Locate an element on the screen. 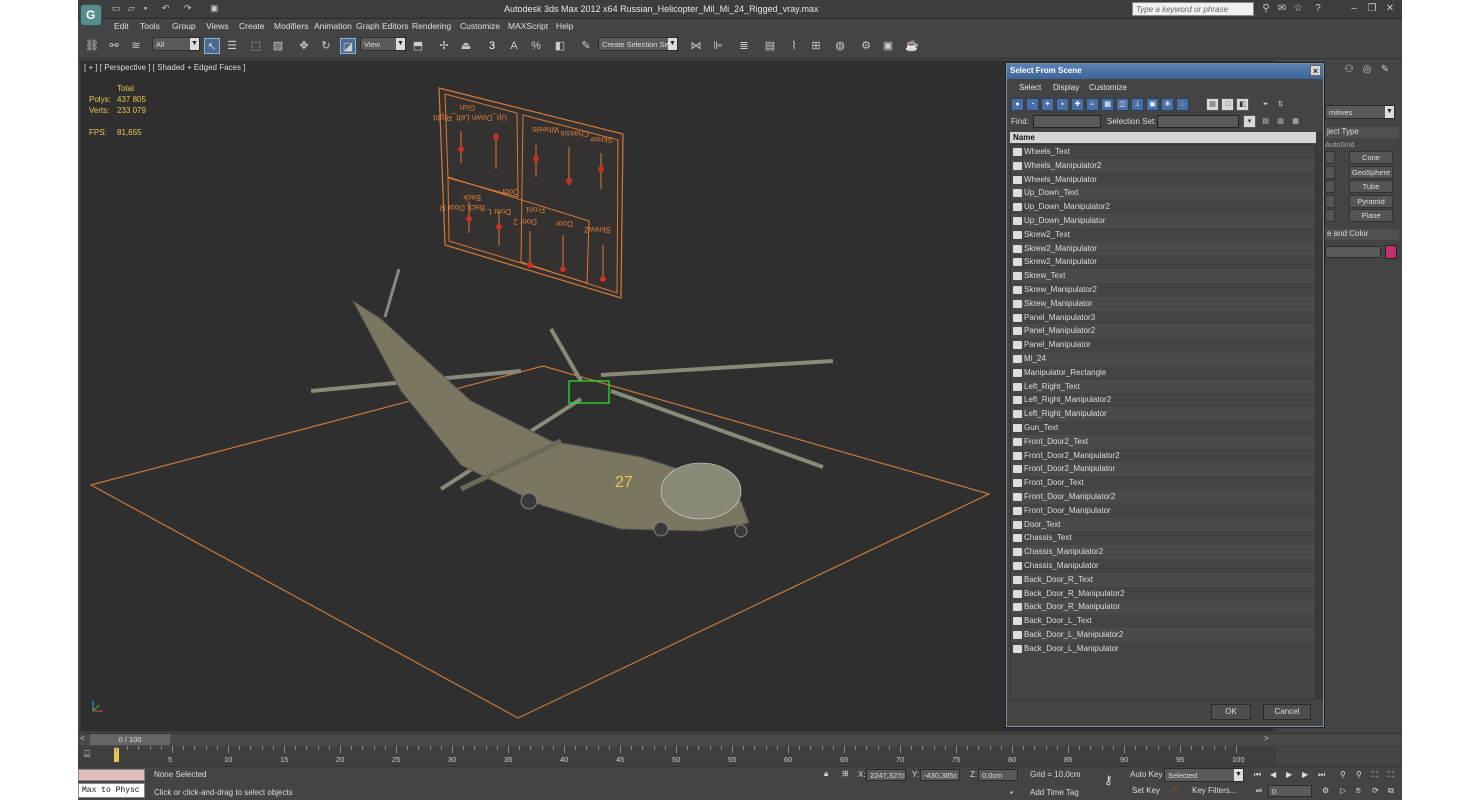 The width and height of the screenshot is (1480, 800). list-item: Left_Right_Text is located at coordinates (1163, 386).